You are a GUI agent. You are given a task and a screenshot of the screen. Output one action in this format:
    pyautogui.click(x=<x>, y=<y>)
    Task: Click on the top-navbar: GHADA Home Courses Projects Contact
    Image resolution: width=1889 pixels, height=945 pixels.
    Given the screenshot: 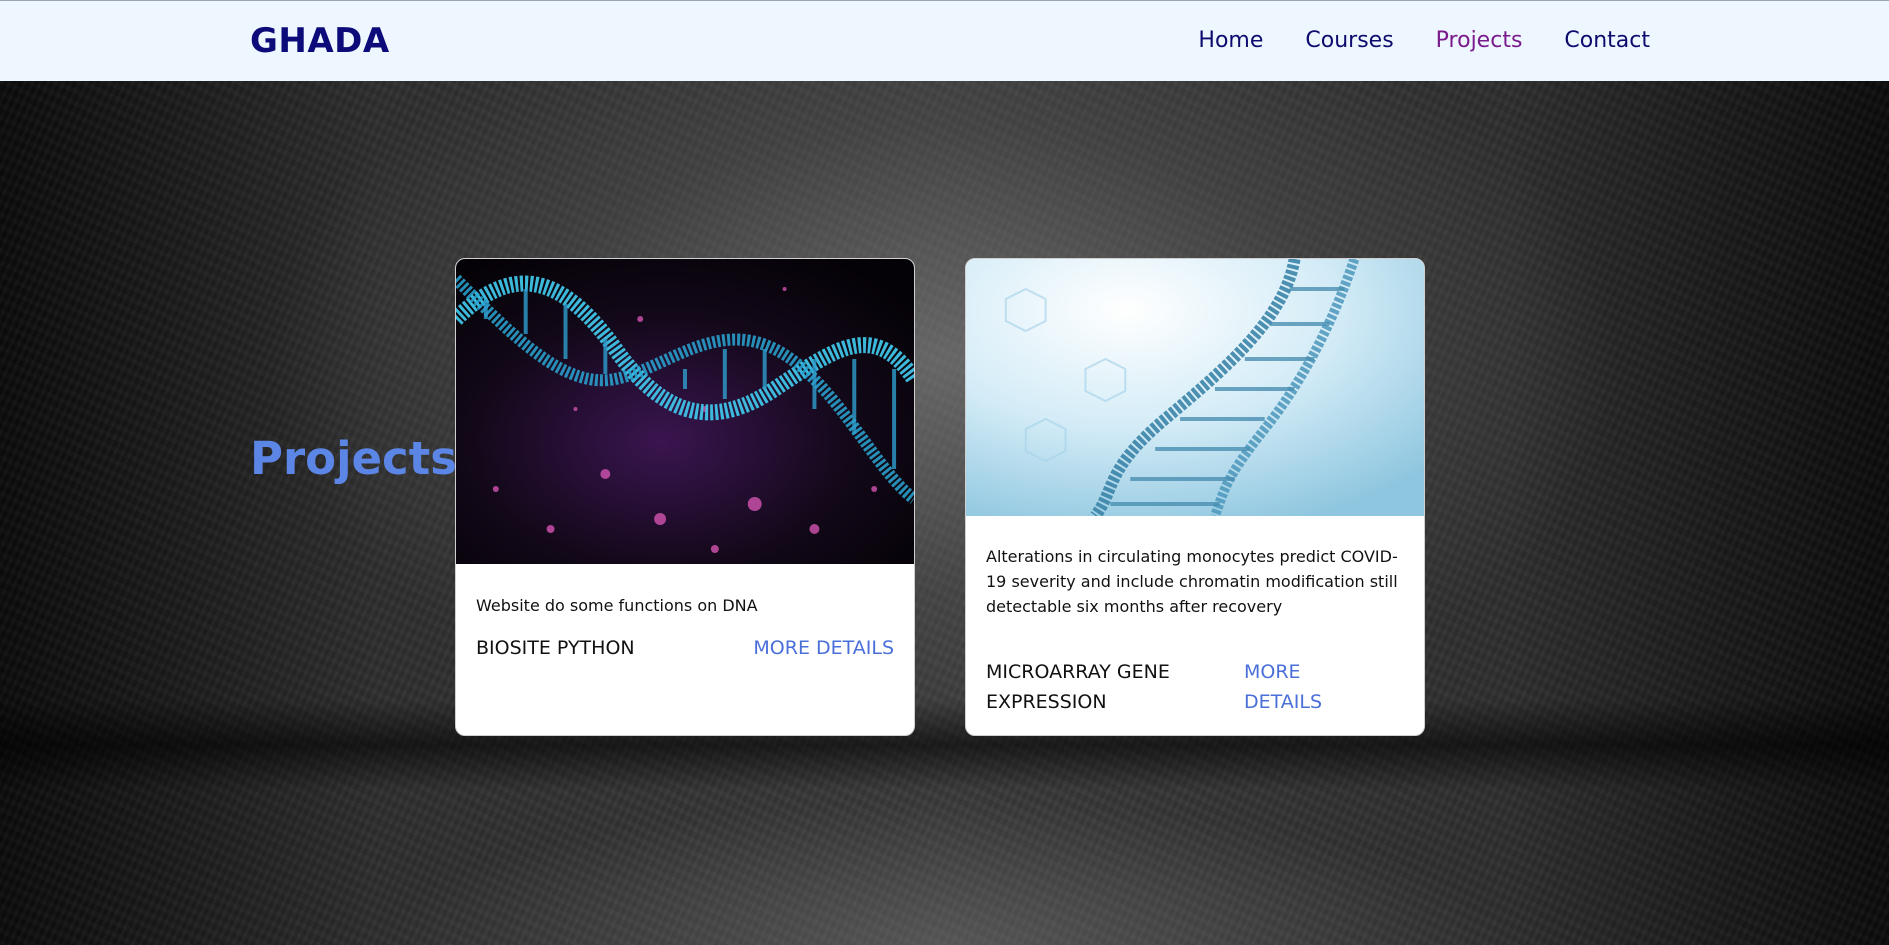 What is the action you would take?
    pyautogui.click(x=944, y=40)
    